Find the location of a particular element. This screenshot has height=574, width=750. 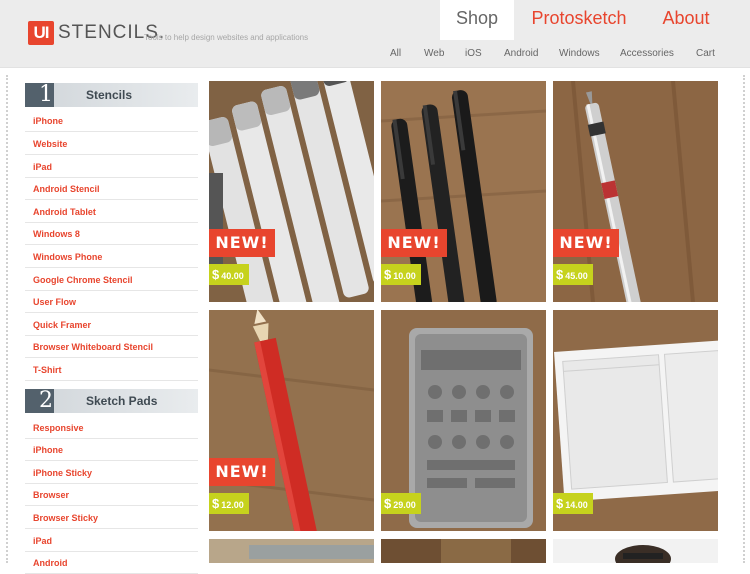

sidebar-item-ipad: iPad is located at coordinates (111, 167).